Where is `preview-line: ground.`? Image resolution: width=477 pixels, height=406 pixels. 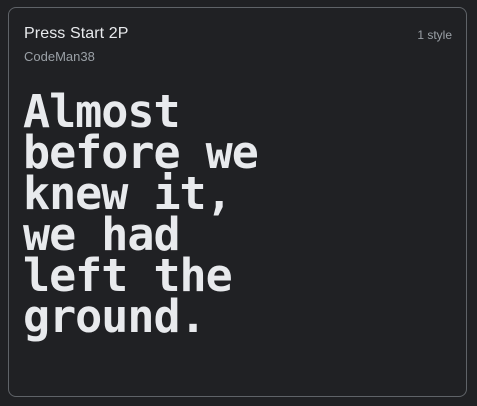
preview-line: ground. is located at coordinates (115, 316).